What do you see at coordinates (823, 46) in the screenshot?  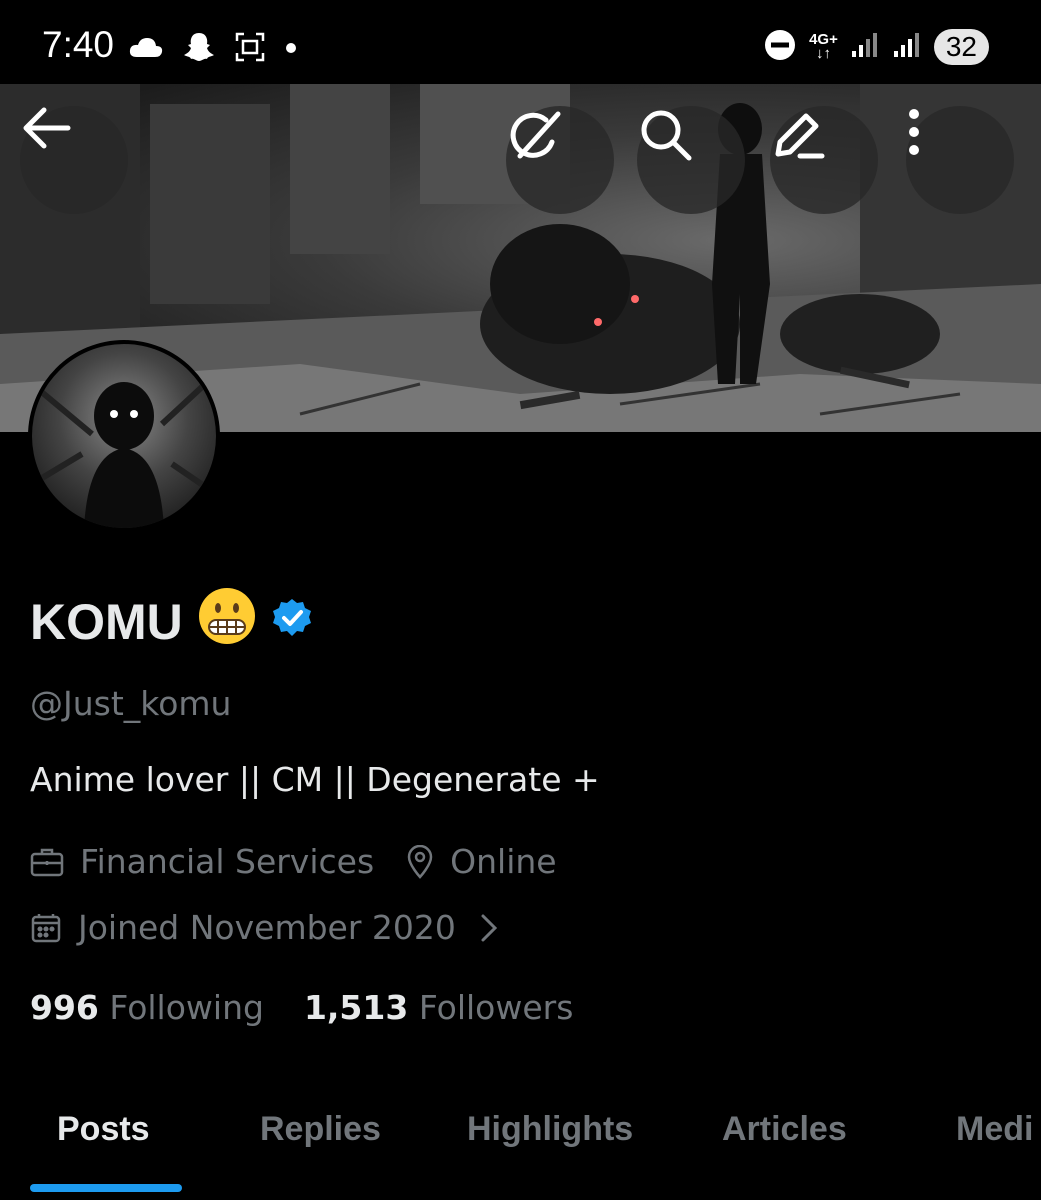 I see `network-type: 4G+ ↓↑` at bounding box center [823, 46].